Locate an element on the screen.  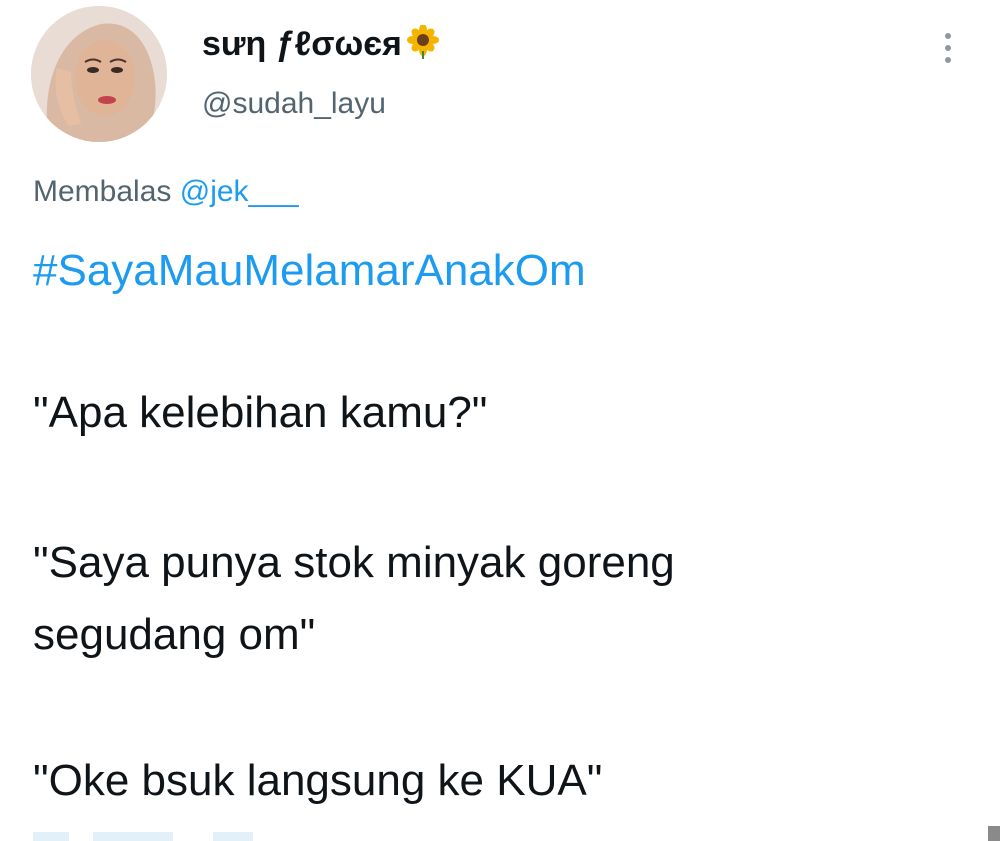
display-name-text: sưη ƒℓσωєя is located at coordinates (302, 44).